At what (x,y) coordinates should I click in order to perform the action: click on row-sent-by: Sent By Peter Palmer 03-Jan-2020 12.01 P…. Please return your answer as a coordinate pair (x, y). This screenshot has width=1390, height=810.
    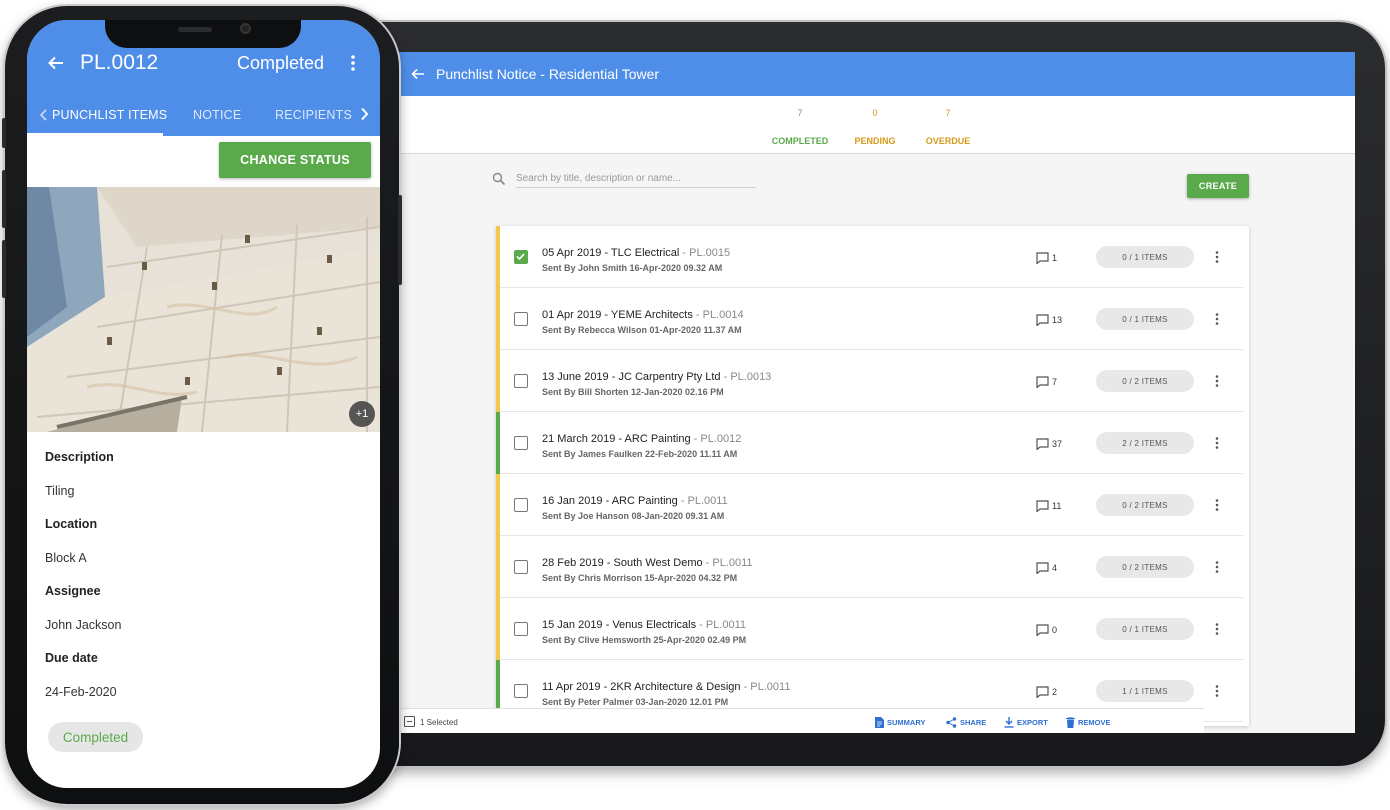
    Looking at the image, I should click on (635, 702).